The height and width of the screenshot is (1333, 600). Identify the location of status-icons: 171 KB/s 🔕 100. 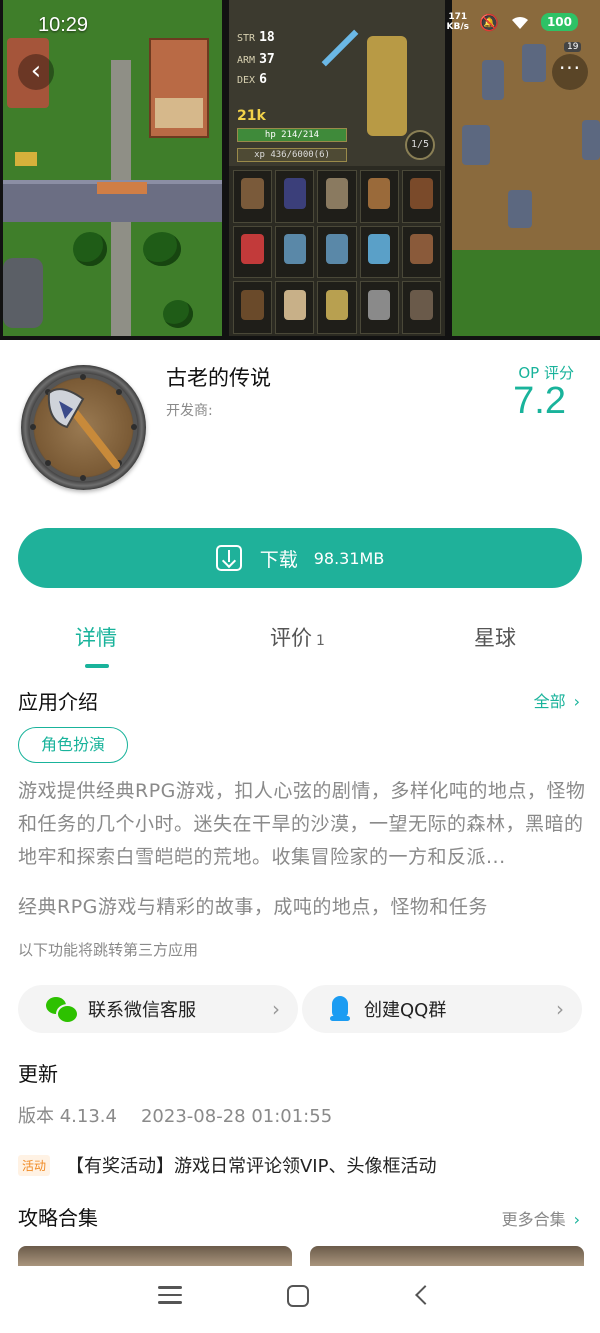
(512, 22).